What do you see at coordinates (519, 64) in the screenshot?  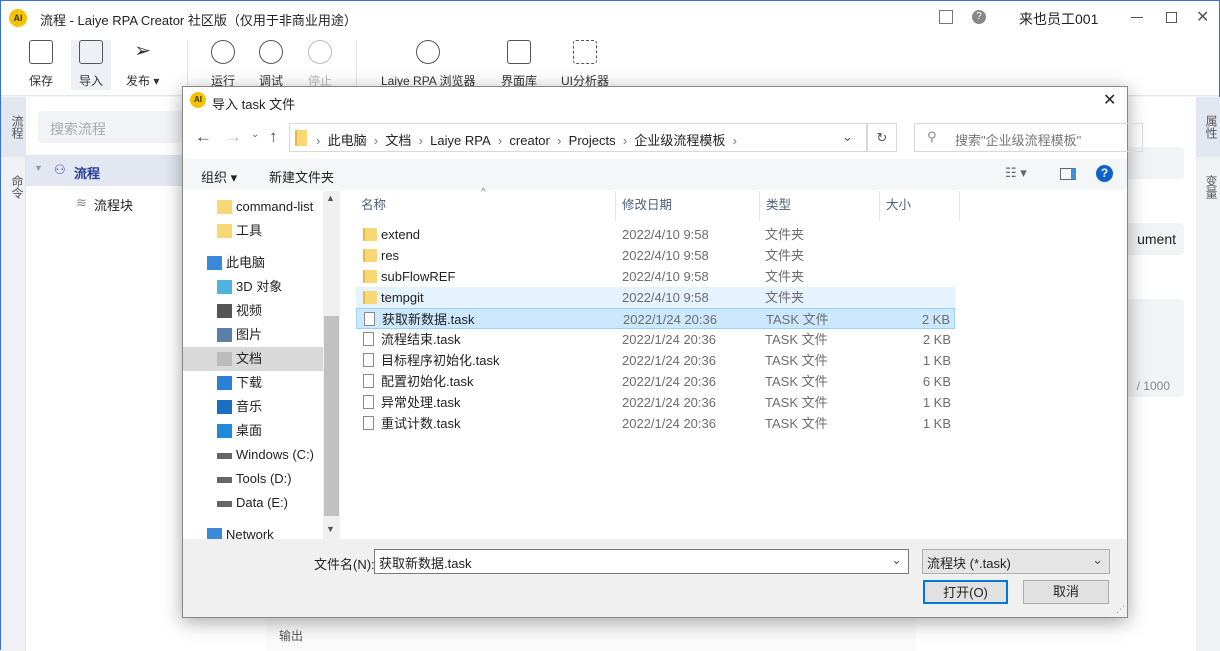 I see `ui-library-button: 界面库` at bounding box center [519, 64].